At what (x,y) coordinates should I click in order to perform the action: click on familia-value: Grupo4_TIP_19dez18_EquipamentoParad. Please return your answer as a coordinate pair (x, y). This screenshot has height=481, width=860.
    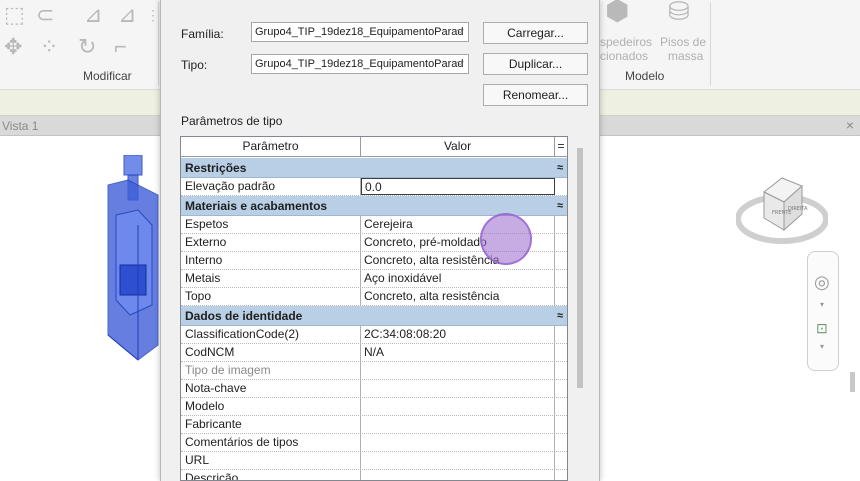
    Looking at the image, I should click on (359, 32).